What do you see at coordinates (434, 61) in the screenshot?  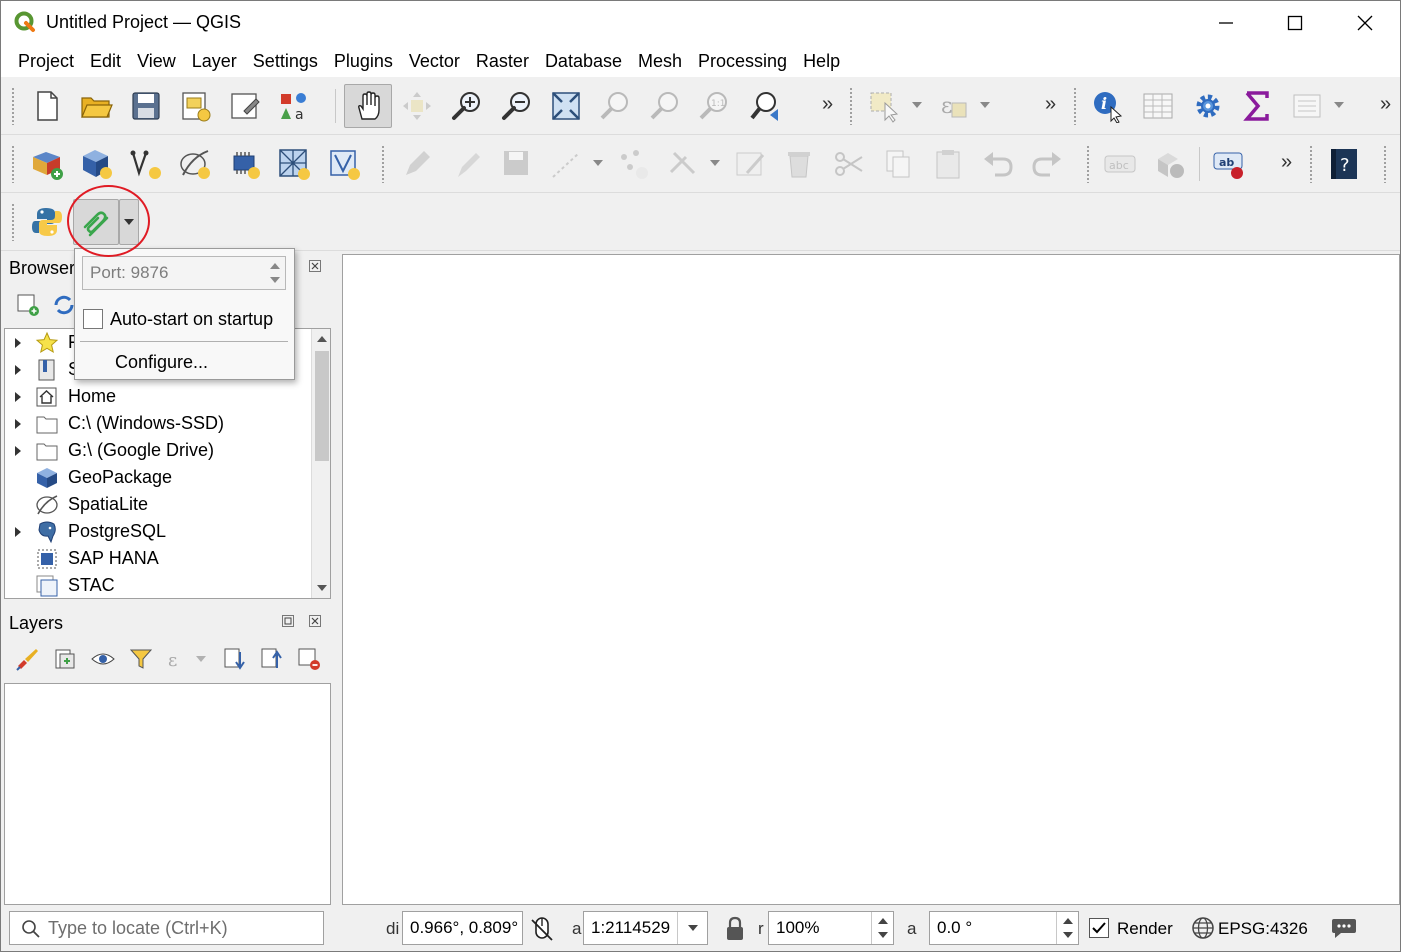 I see `menu-vector: Vector` at bounding box center [434, 61].